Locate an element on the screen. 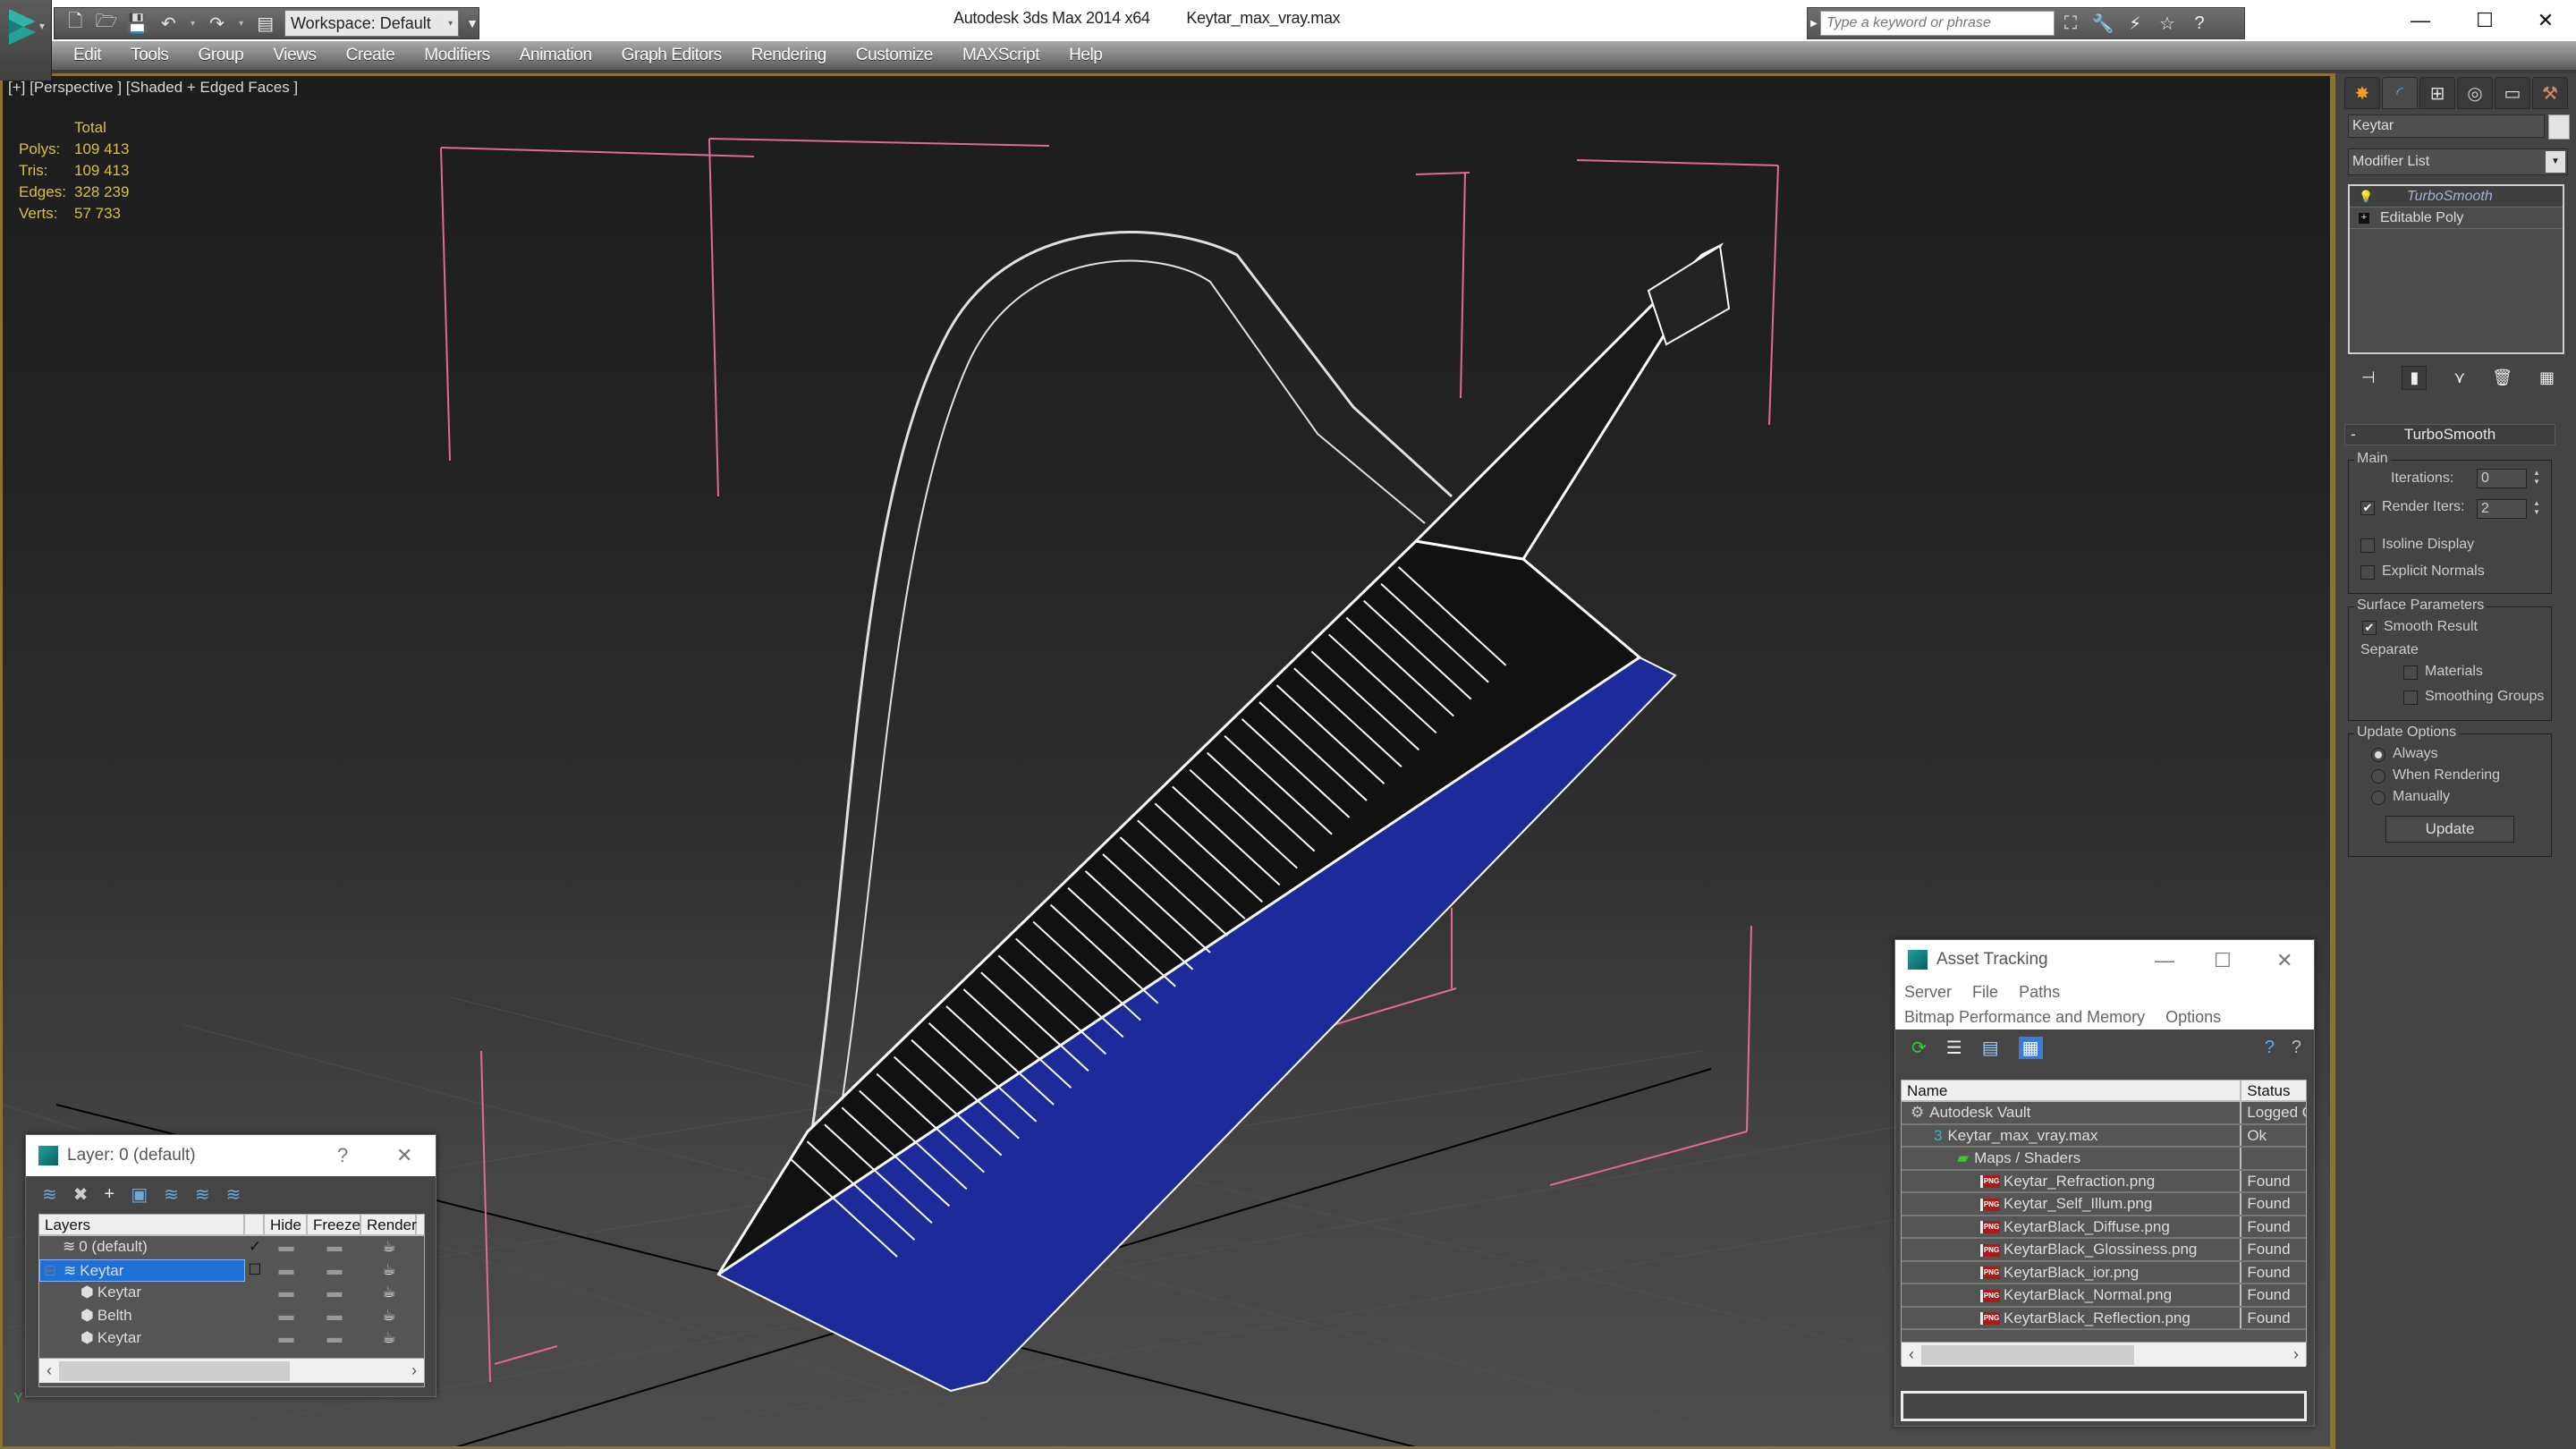 This screenshot has width=2576, height=1449. menu-group: Group is located at coordinates (221, 55).